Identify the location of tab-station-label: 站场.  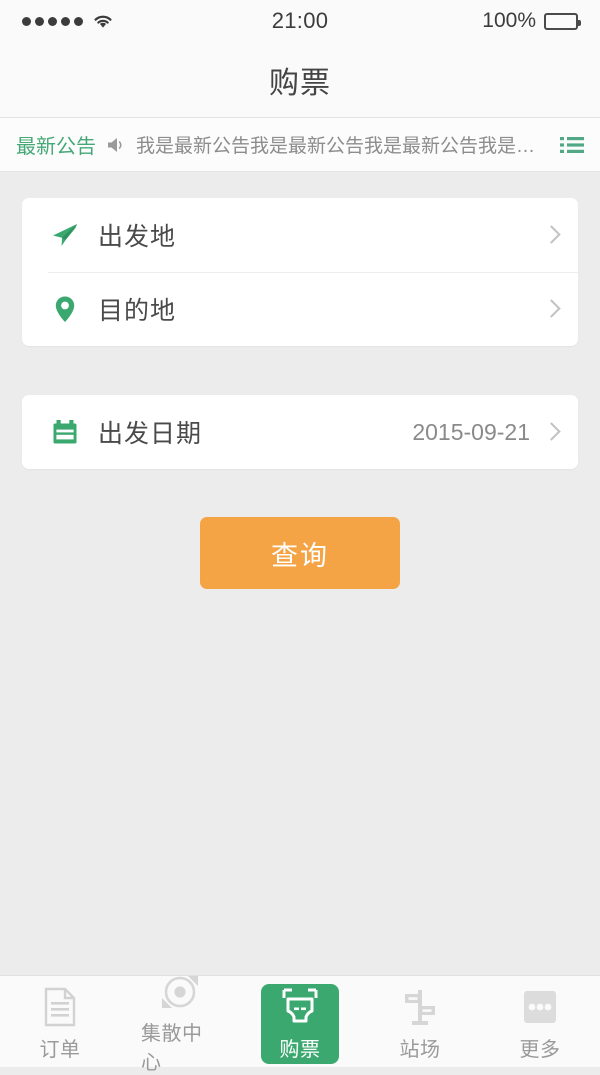
(420, 1050).